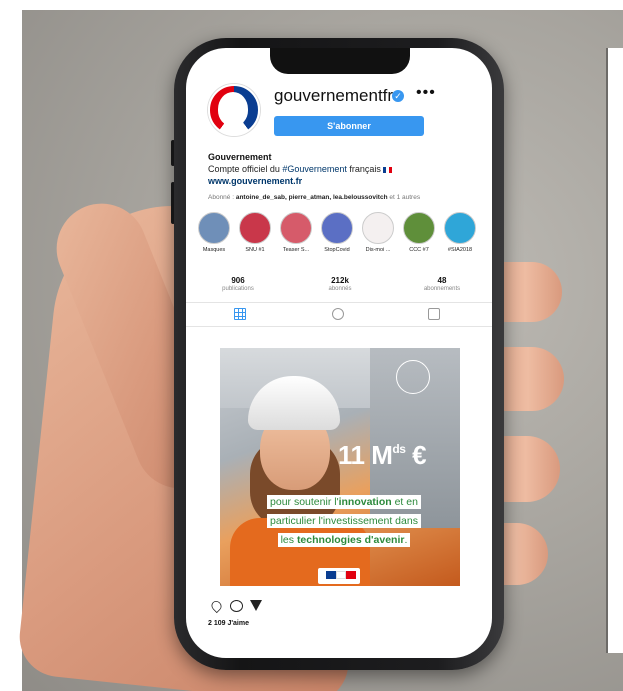 The height and width of the screenshot is (691, 623). Describe the element at coordinates (256, 605) in the screenshot. I see `share-icon` at that location.